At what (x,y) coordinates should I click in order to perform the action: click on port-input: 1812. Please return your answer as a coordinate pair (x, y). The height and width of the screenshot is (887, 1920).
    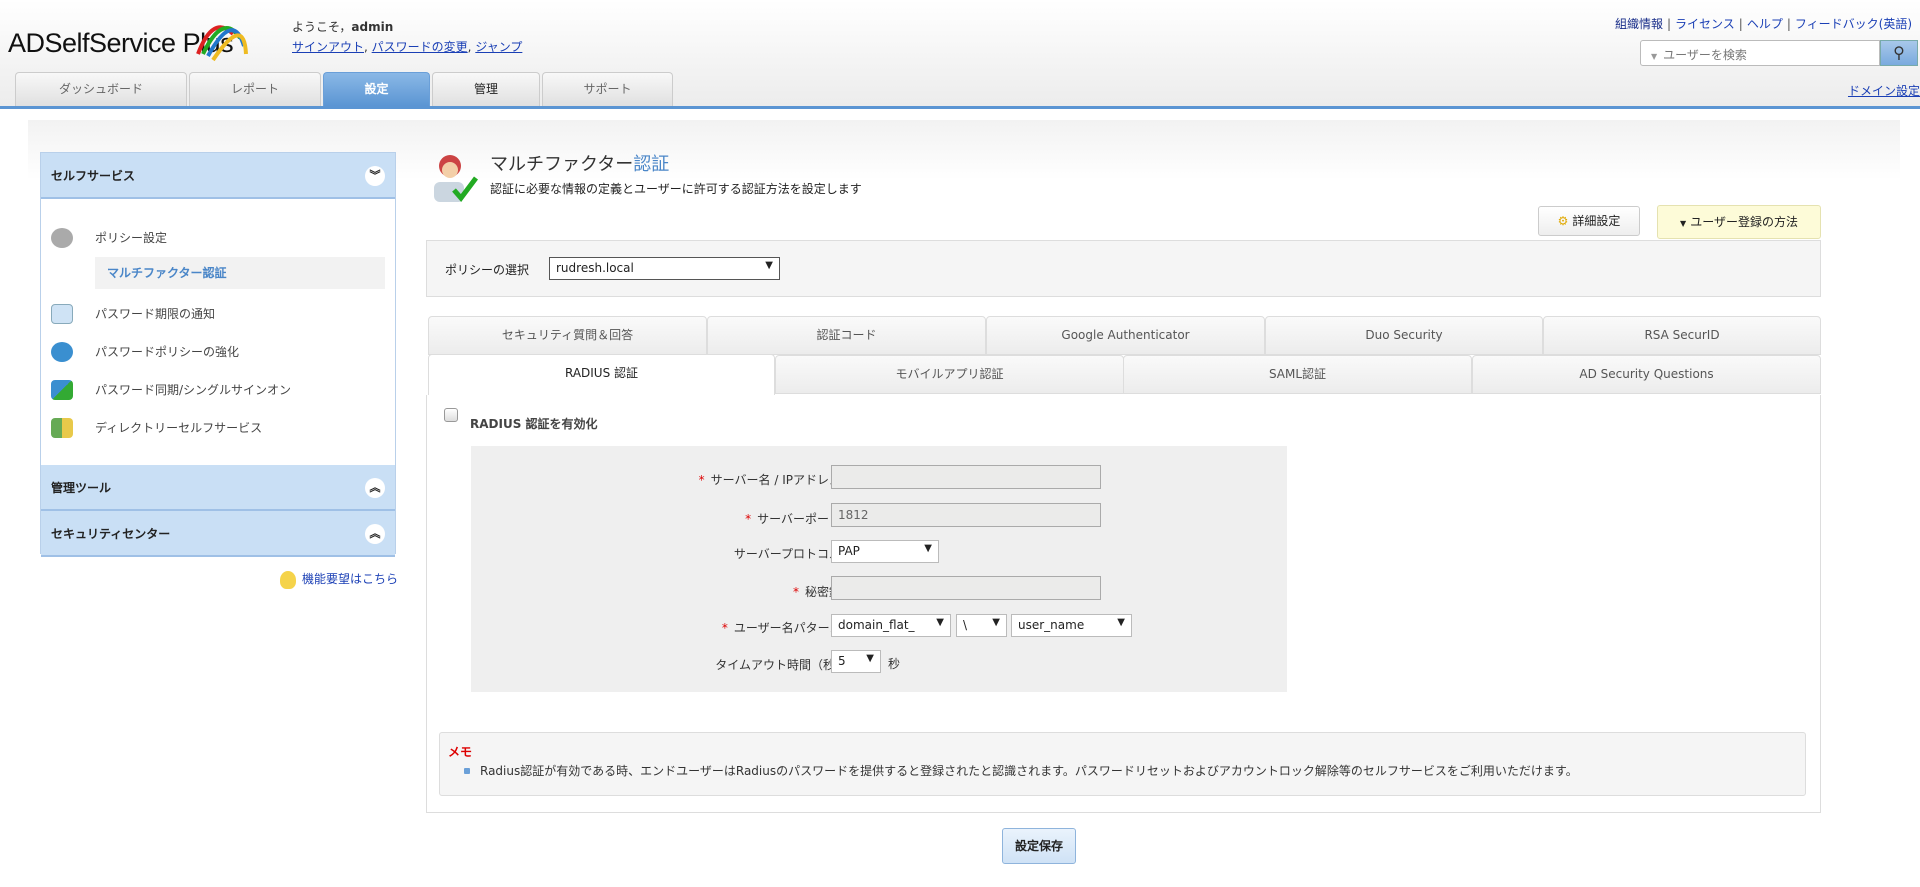
    Looking at the image, I should click on (966, 515).